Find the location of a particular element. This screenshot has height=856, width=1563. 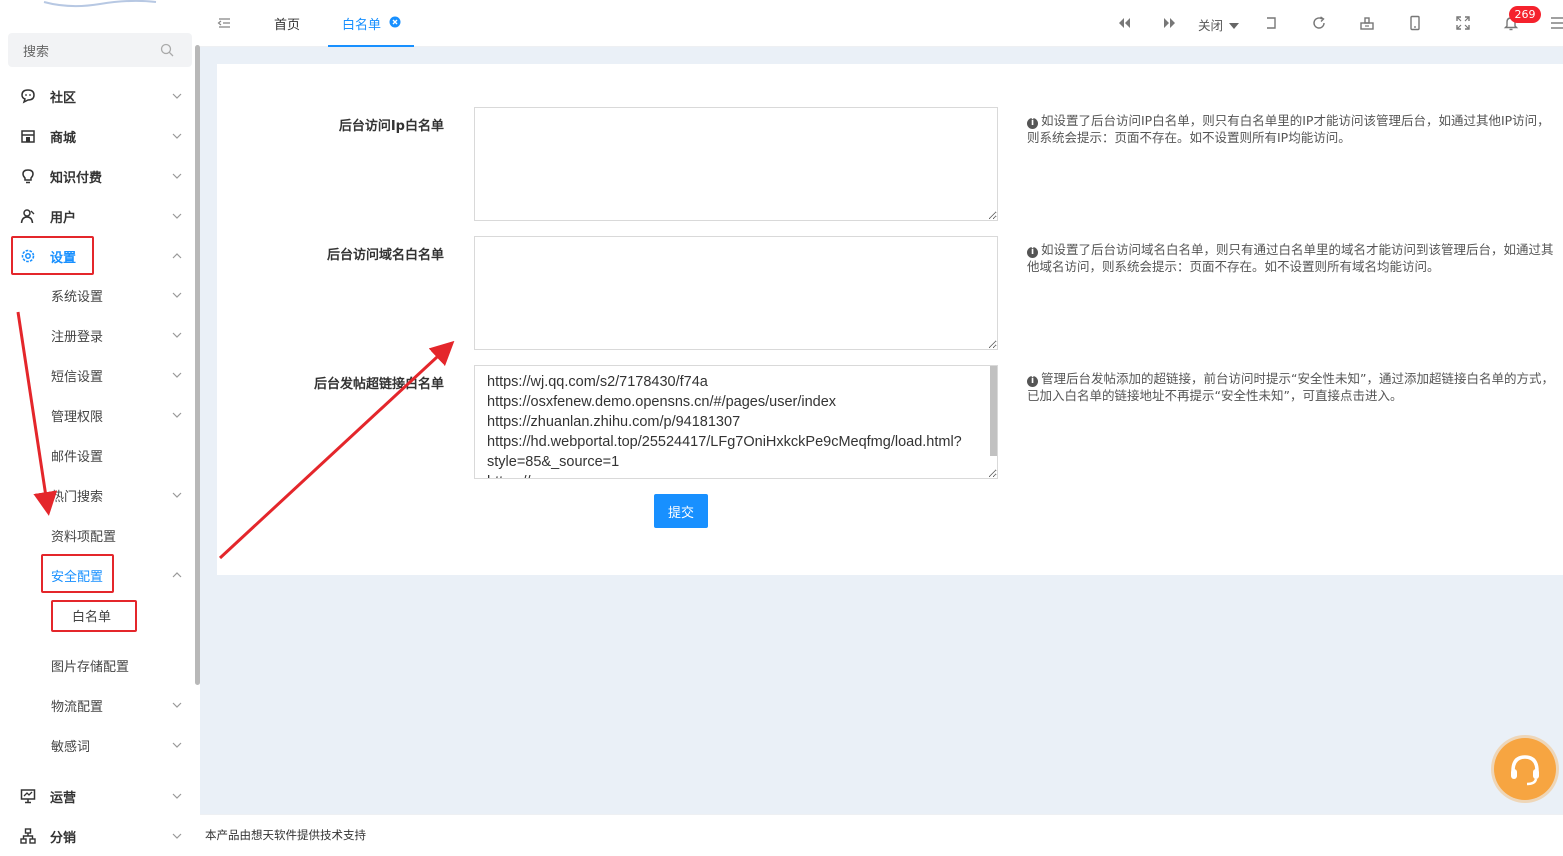

submenu-label: 邮件设置 is located at coordinates (77, 457).